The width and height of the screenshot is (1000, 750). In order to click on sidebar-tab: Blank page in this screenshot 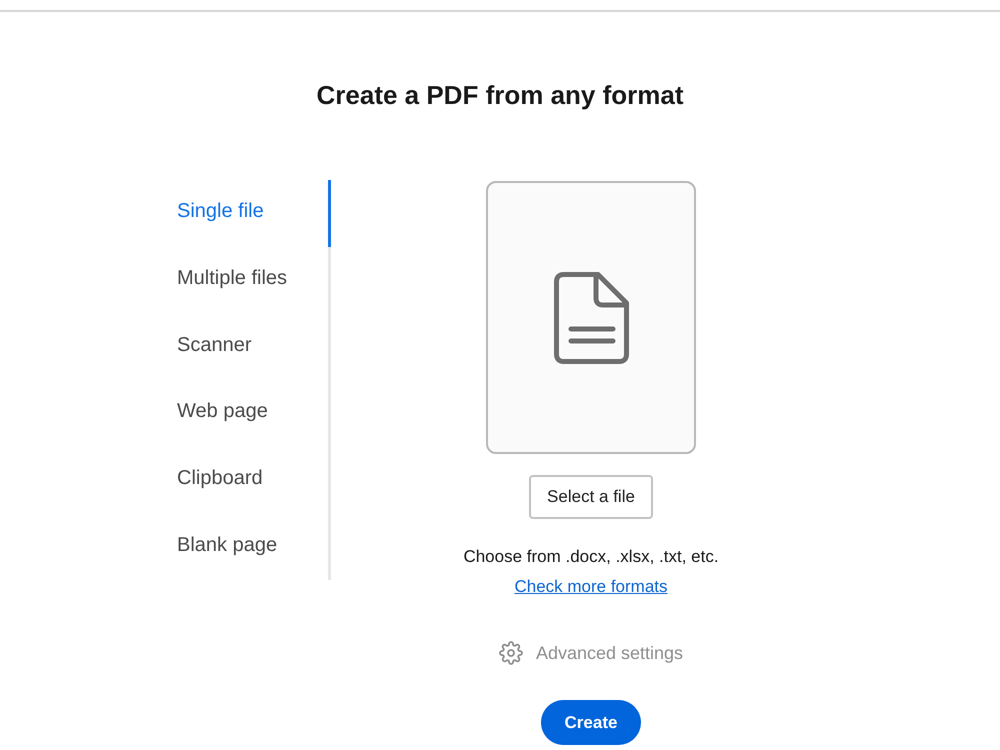, I will do `click(245, 546)`.